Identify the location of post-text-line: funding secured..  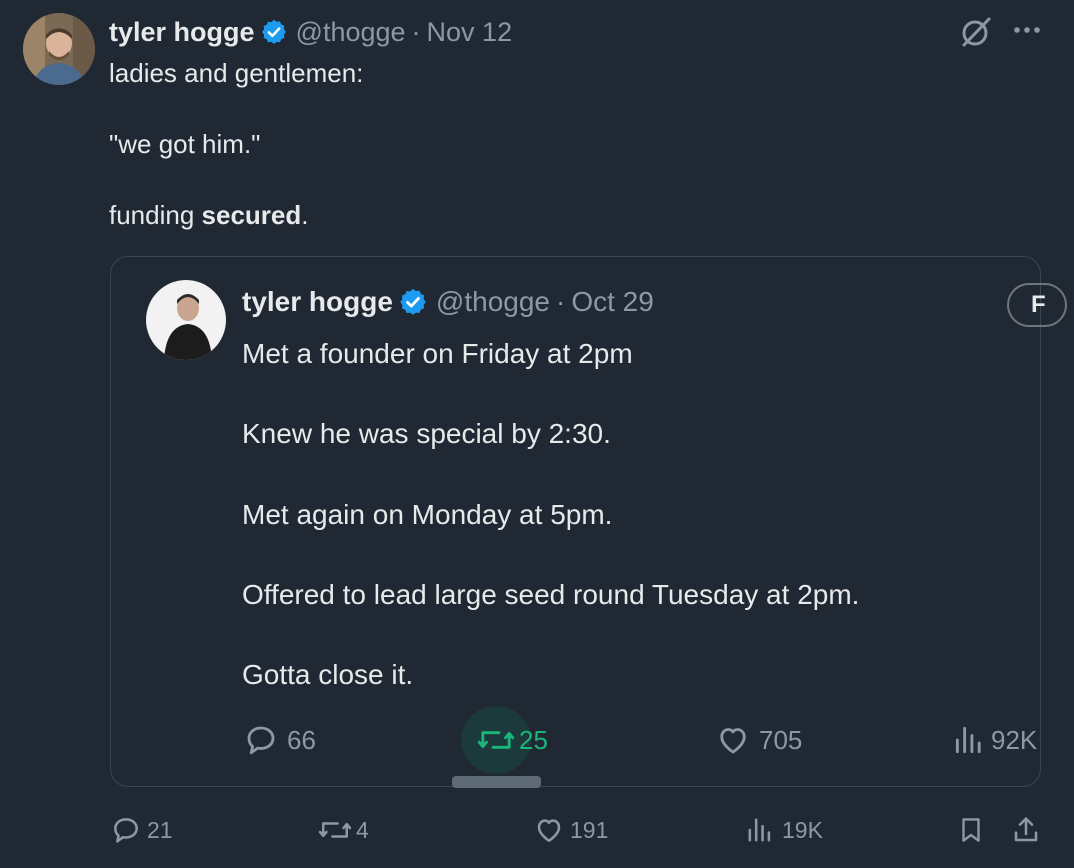
(209, 215).